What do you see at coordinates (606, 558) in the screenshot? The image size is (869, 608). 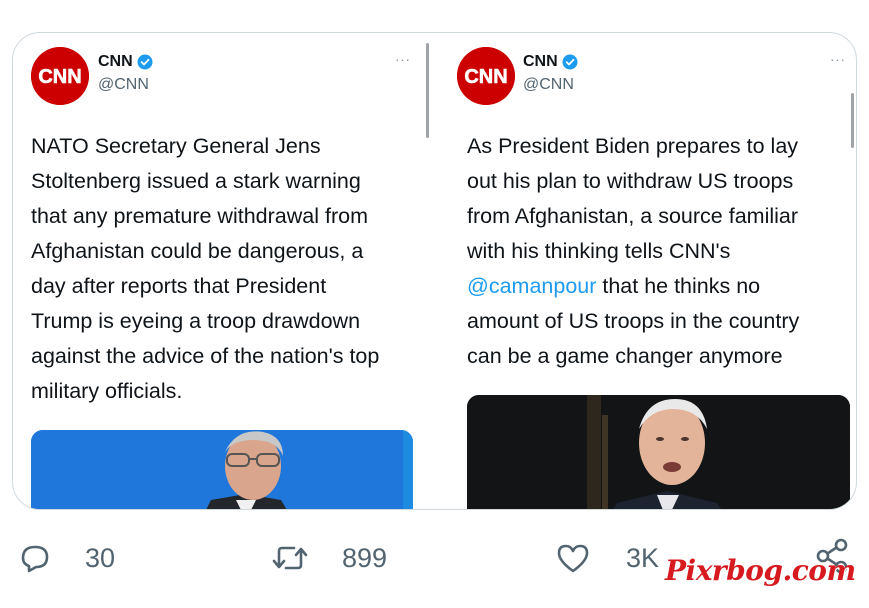 I see `like-button: 3K` at bounding box center [606, 558].